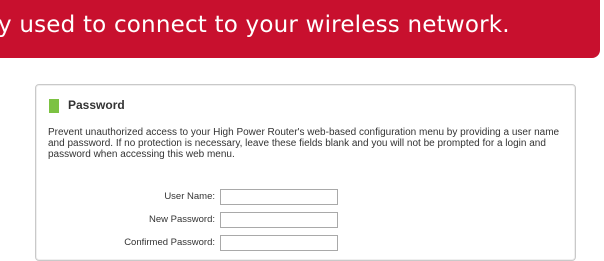  I want to click on confirmed-password-input, so click(279, 243).